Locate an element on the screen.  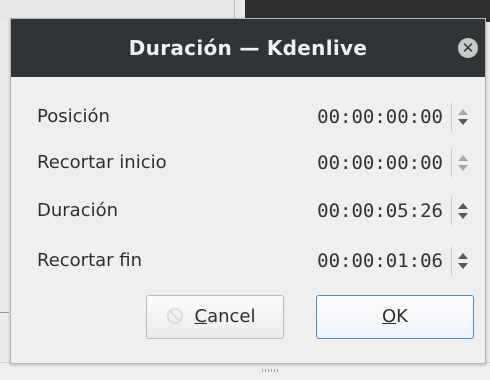
cancel-icon is located at coordinates (175, 316).